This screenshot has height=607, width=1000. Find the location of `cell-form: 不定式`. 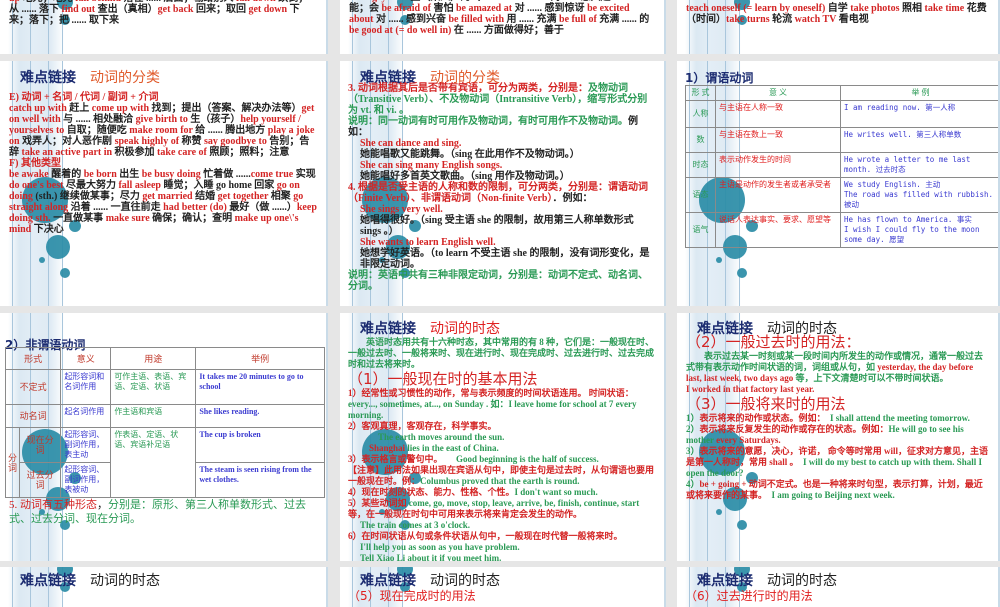

cell-form: 不定式 is located at coordinates (33, 387).